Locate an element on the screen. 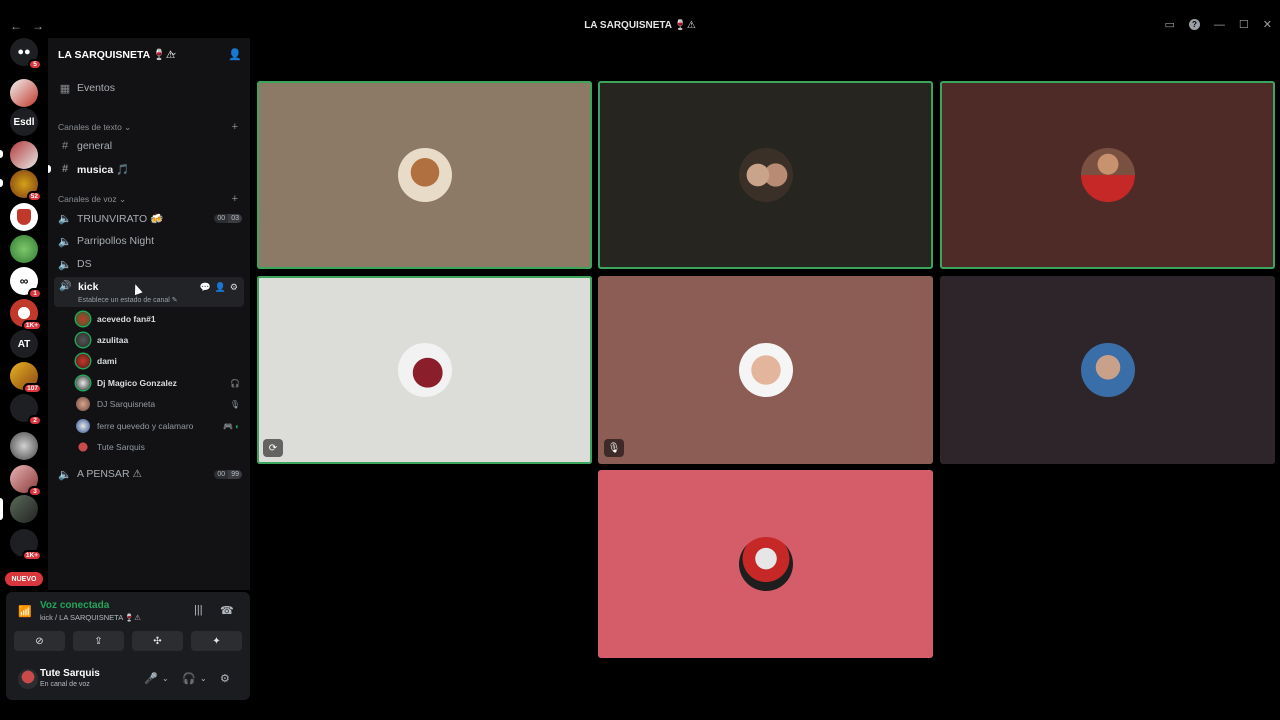 This screenshot has width=1280, height=720. video-tile: ⟳ is located at coordinates (424, 370).